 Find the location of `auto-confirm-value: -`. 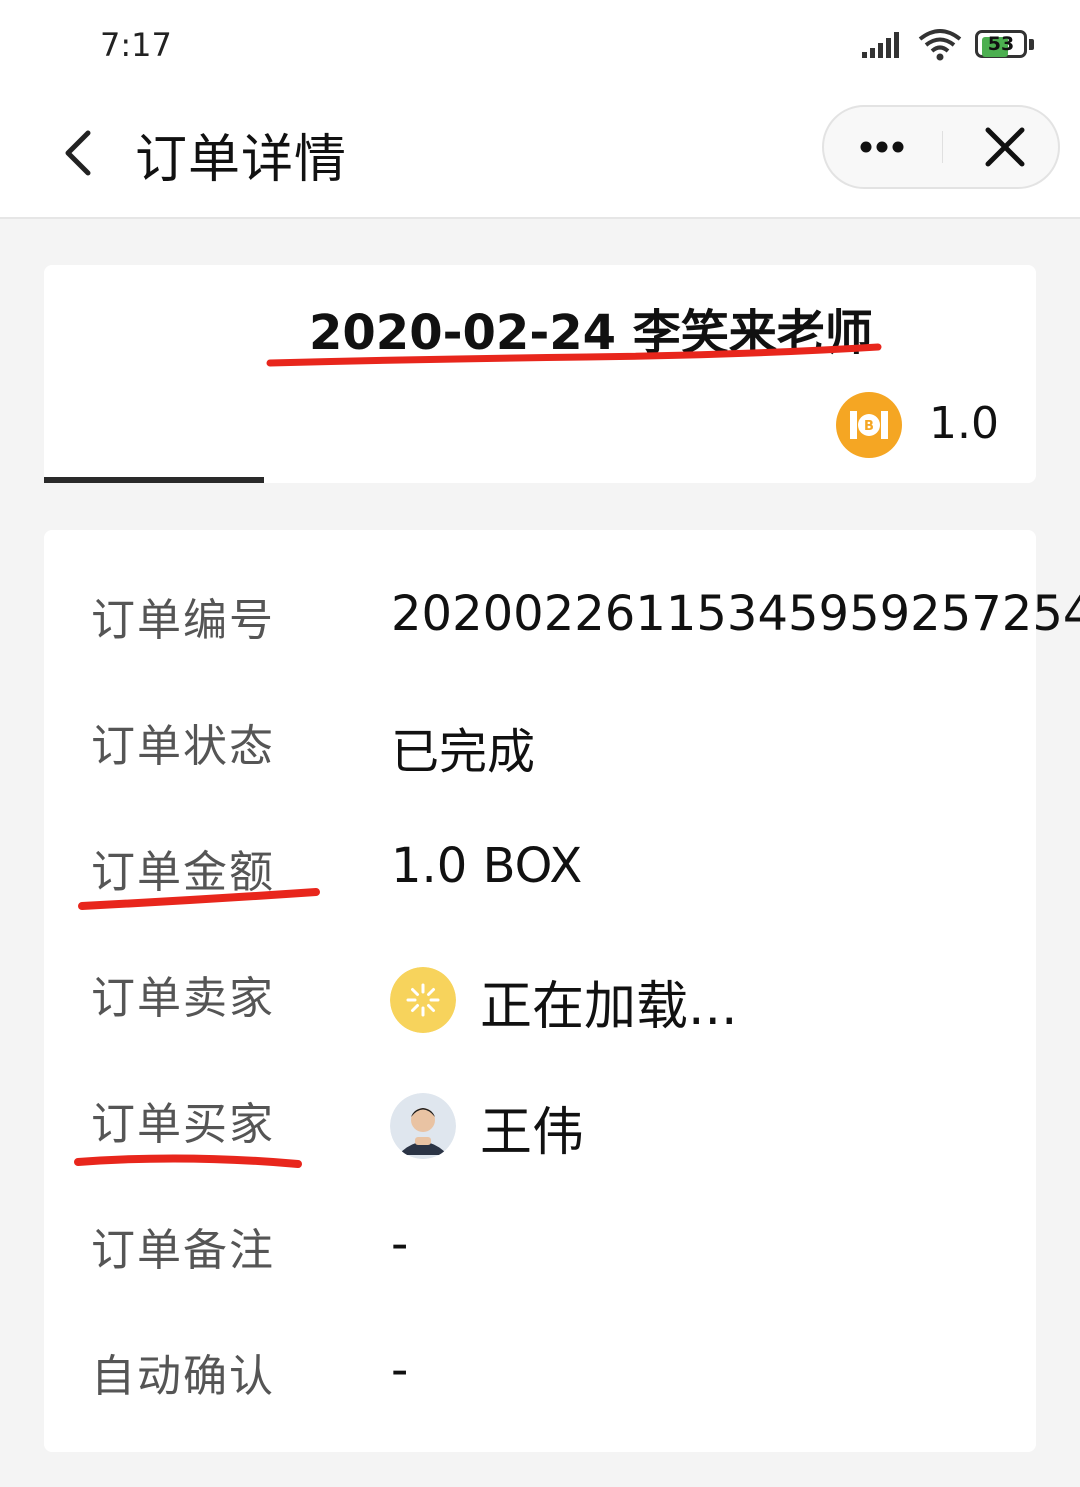

auto-confirm-value: - is located at coordinates (400, 1370).